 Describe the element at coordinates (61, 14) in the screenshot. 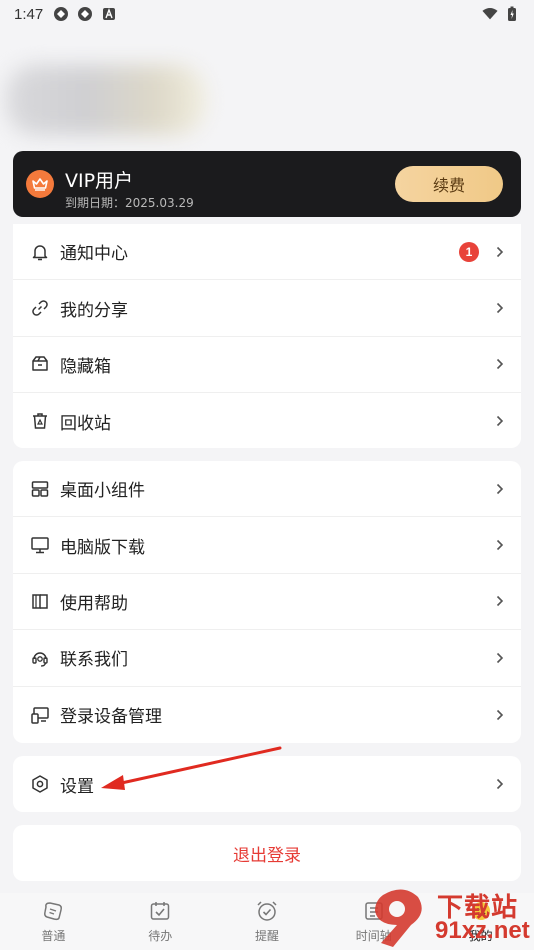

I see `app-notification-icon` at that location.